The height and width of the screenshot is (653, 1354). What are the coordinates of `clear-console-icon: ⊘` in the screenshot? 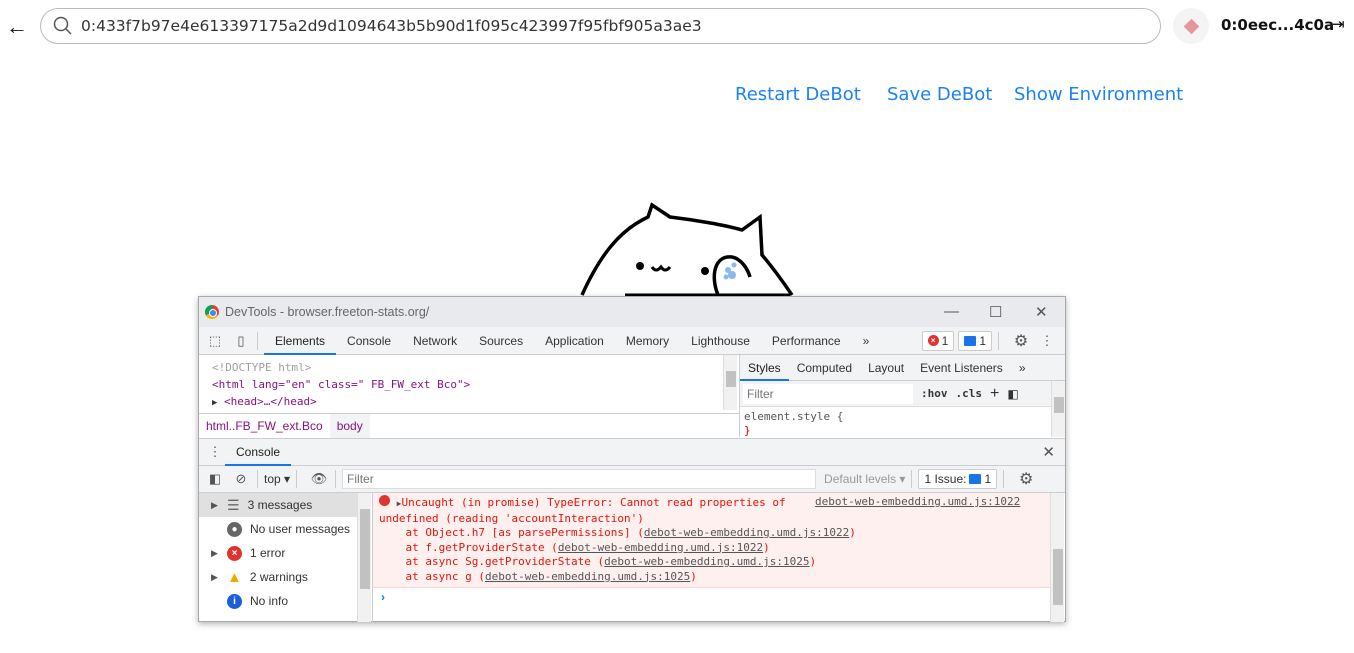 It's located at (241, 479).